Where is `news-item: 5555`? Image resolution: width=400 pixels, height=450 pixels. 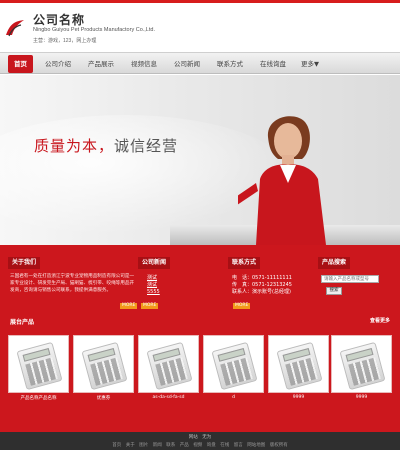
news-item: 5555 is located at coordinates (153, 292).